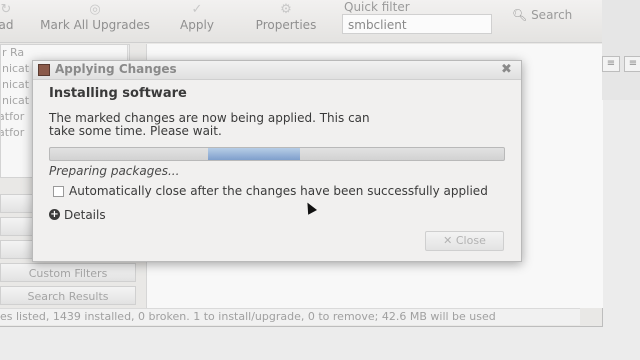 The width and height of the screenshot is (640, 360). What do you see at coordinates (632, 64) in the screenshot?
I see `align-center-icon: ≡` at bounding box center [632, 64].